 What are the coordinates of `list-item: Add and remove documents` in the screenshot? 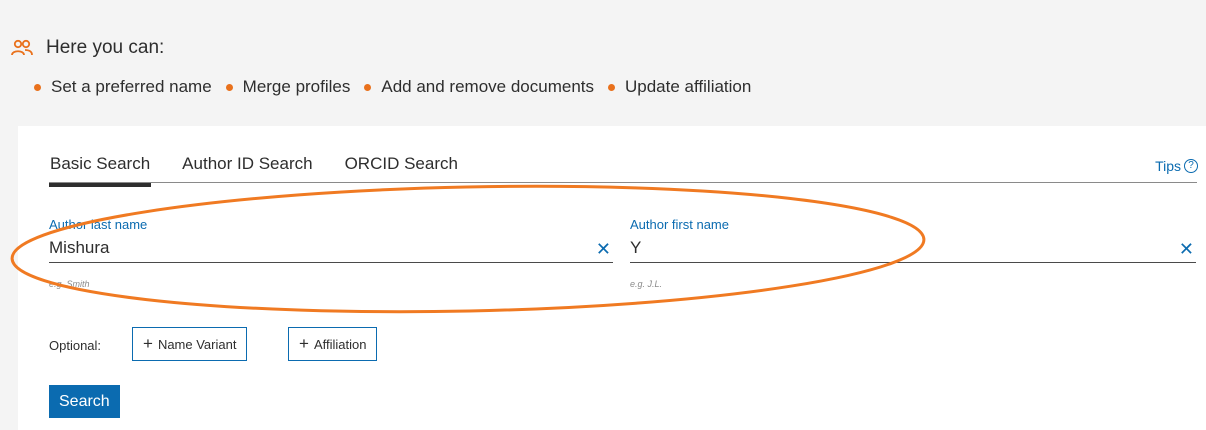 It's located at (479, 87).